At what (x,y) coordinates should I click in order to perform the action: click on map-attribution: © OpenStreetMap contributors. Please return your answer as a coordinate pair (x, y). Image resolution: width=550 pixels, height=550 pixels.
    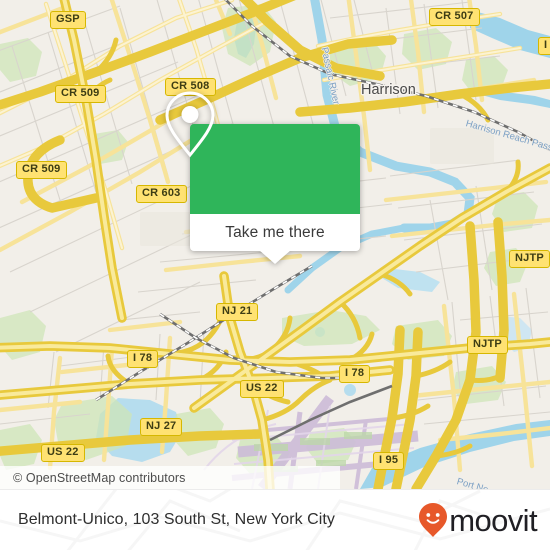
    Looking at the image, I should click on (170, 477).